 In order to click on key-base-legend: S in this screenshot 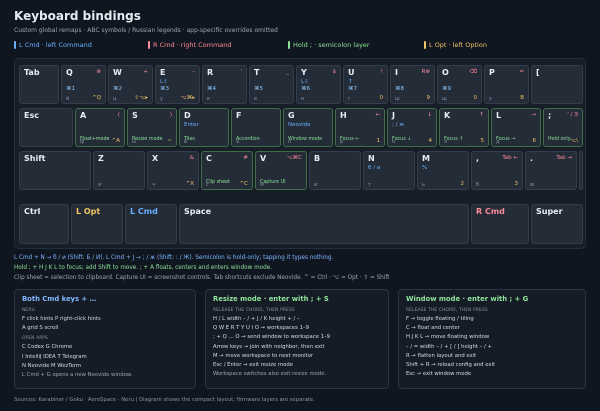, I will do `click(135, 115)`.